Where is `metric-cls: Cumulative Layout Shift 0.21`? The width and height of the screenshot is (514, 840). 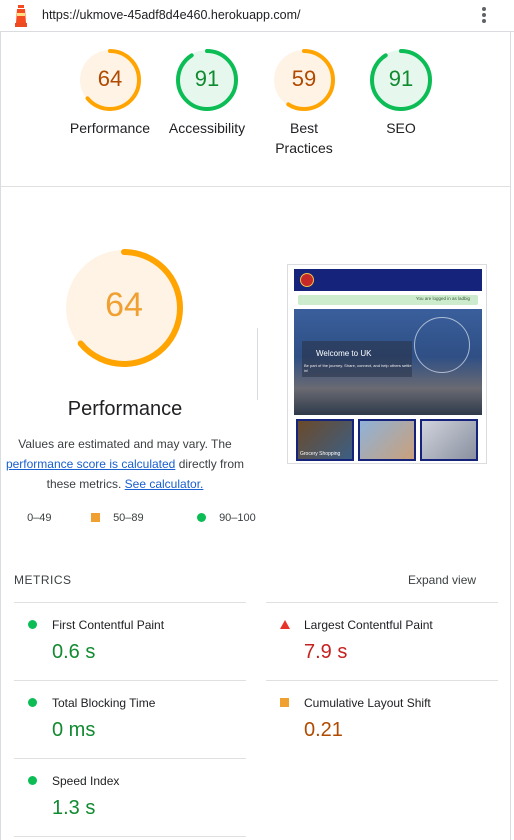 metric-cls: Cumulative Layout Shift 0.21 is located at coordinates (382, 719).